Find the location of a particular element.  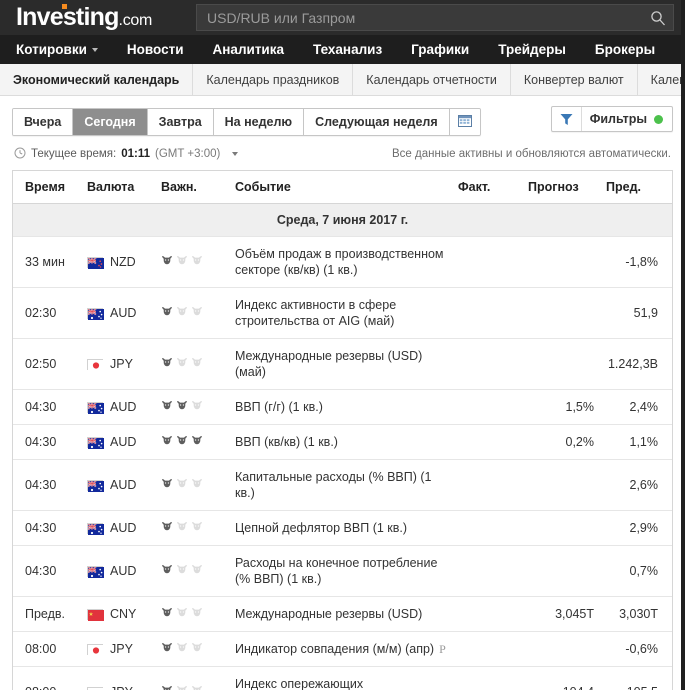

preliminary-badge-icon: P is located at coordinates (442, 649).